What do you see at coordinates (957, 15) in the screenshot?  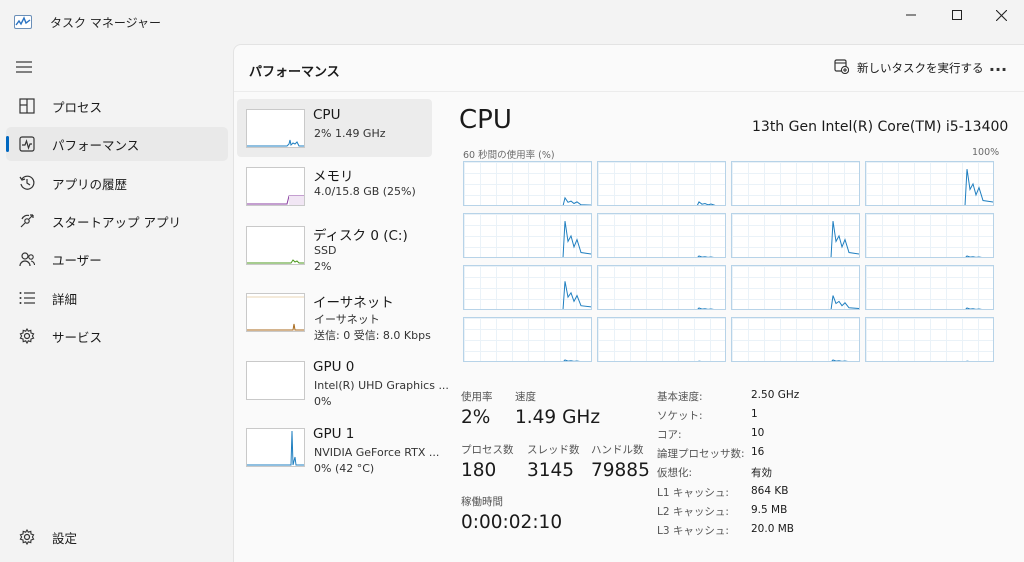 I see `maximize-button` at bounding box center [957, 15].